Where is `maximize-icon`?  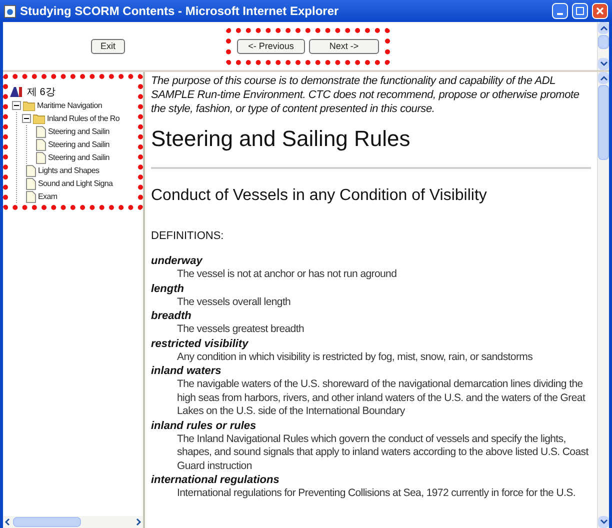
maximize-icon is located at coordinates (580, 11).